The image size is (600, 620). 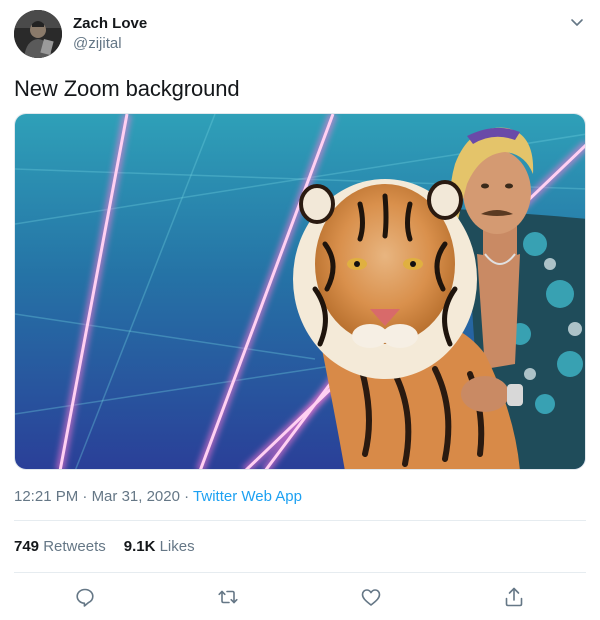 What do you see at coordinates (97, 43) in the screenshot?
I see `user-handle: @zijital` at bounding box center [97, 43].